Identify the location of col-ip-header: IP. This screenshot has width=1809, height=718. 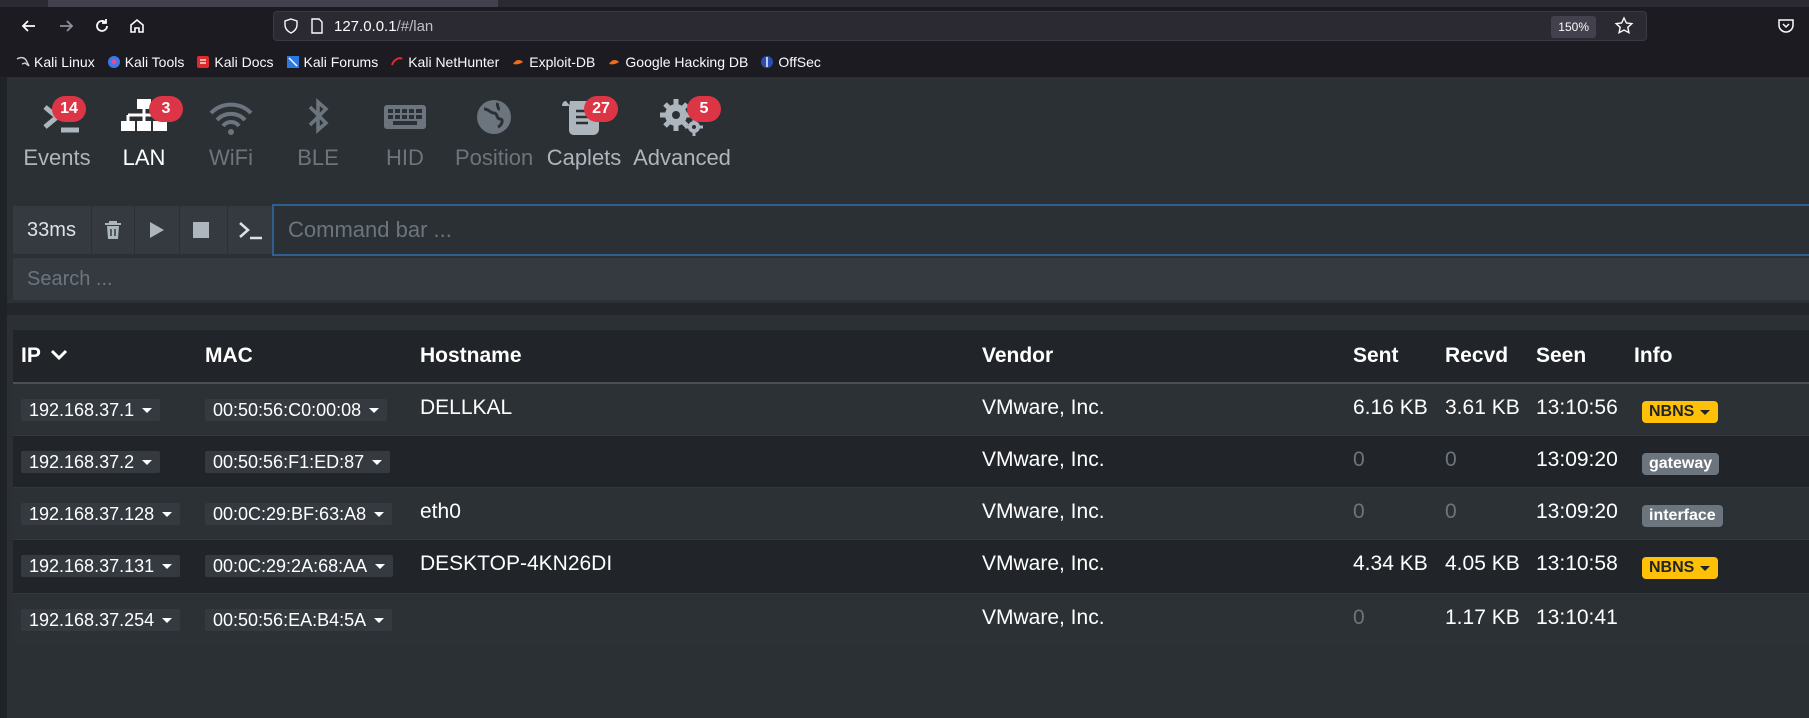
(44, 356).